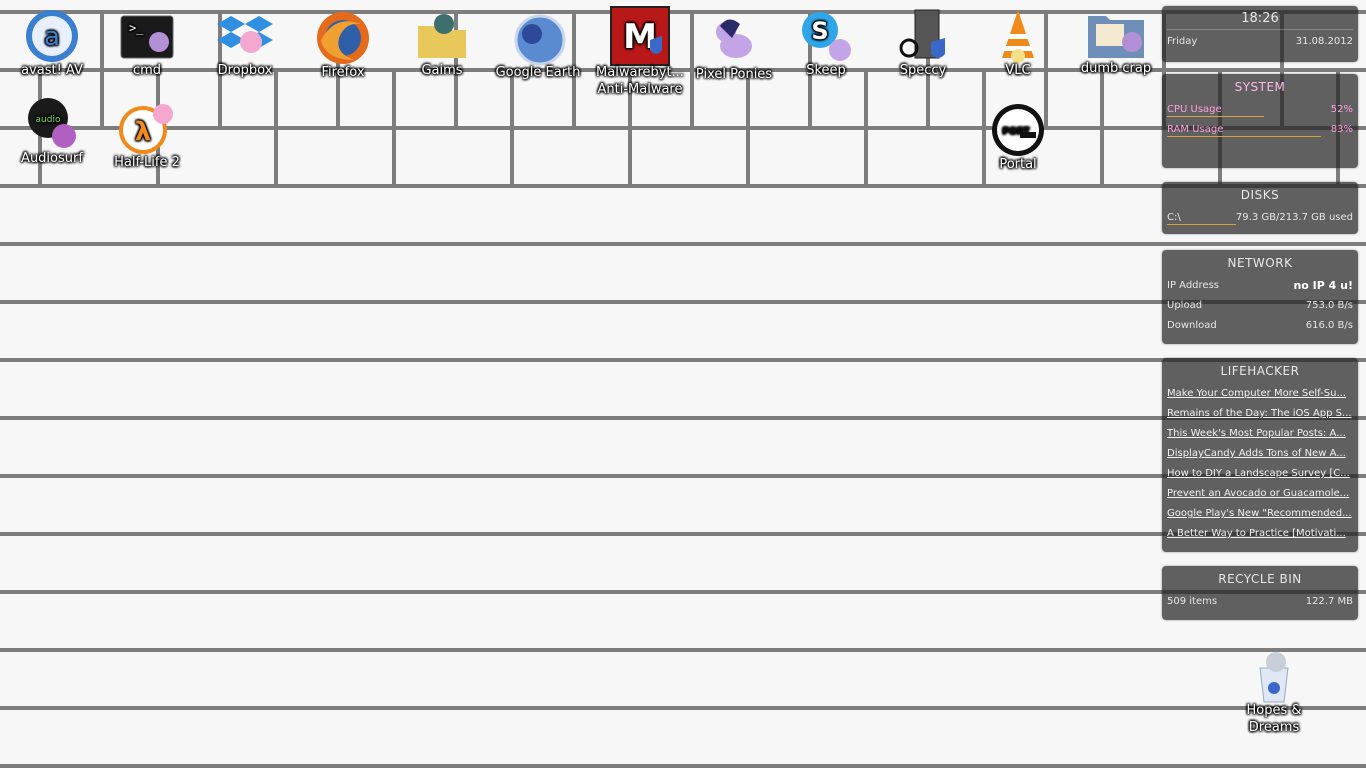  What do you see at coordinates (1260, 579) in the screenshot?
I see `recycle-title: RECYCLE BIN` at bounding box center [1260, 579].